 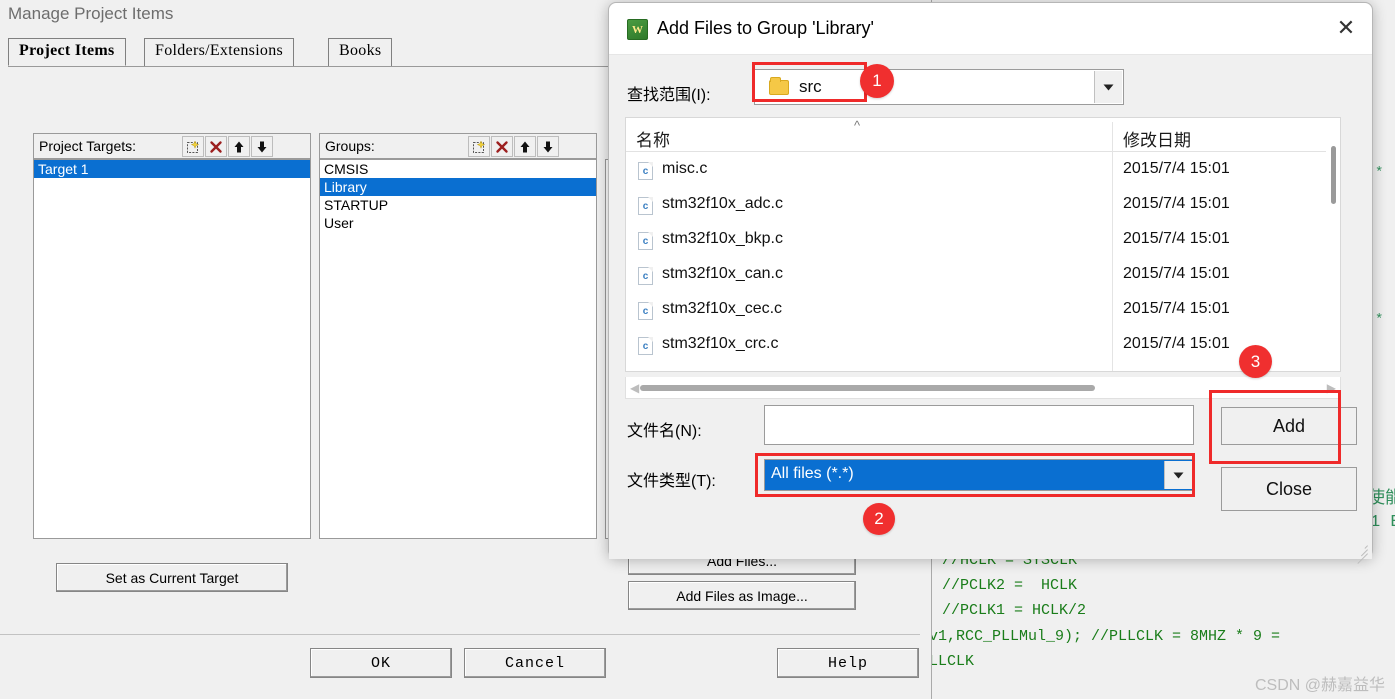 What do you see at coordinates (634, 388) in the screenshot?
I see `scroll-left-icon: ◀` at bounding box center [634, 388].